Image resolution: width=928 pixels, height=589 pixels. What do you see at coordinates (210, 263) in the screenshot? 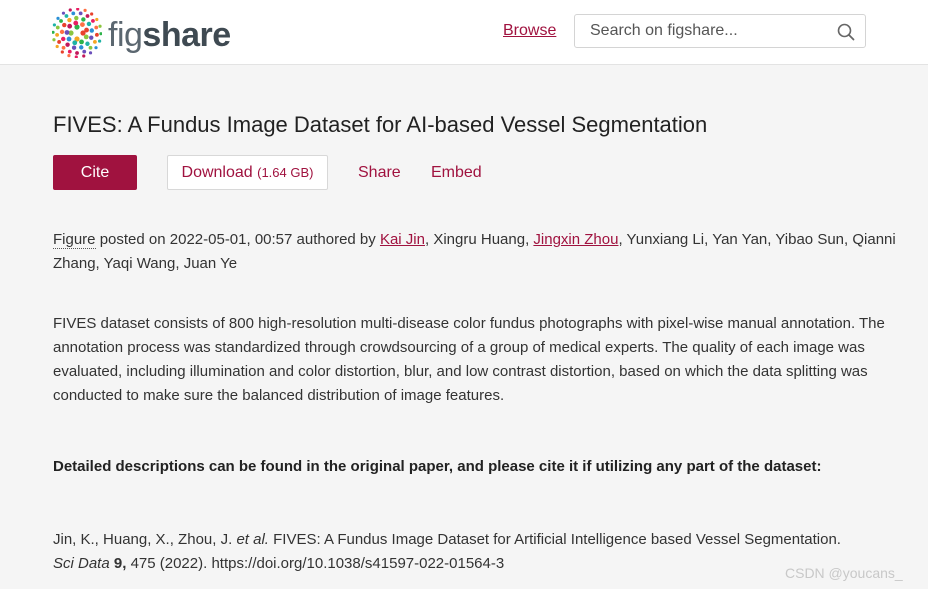
I see `author-name: Juan Ye` at bounding box center [210, 263].